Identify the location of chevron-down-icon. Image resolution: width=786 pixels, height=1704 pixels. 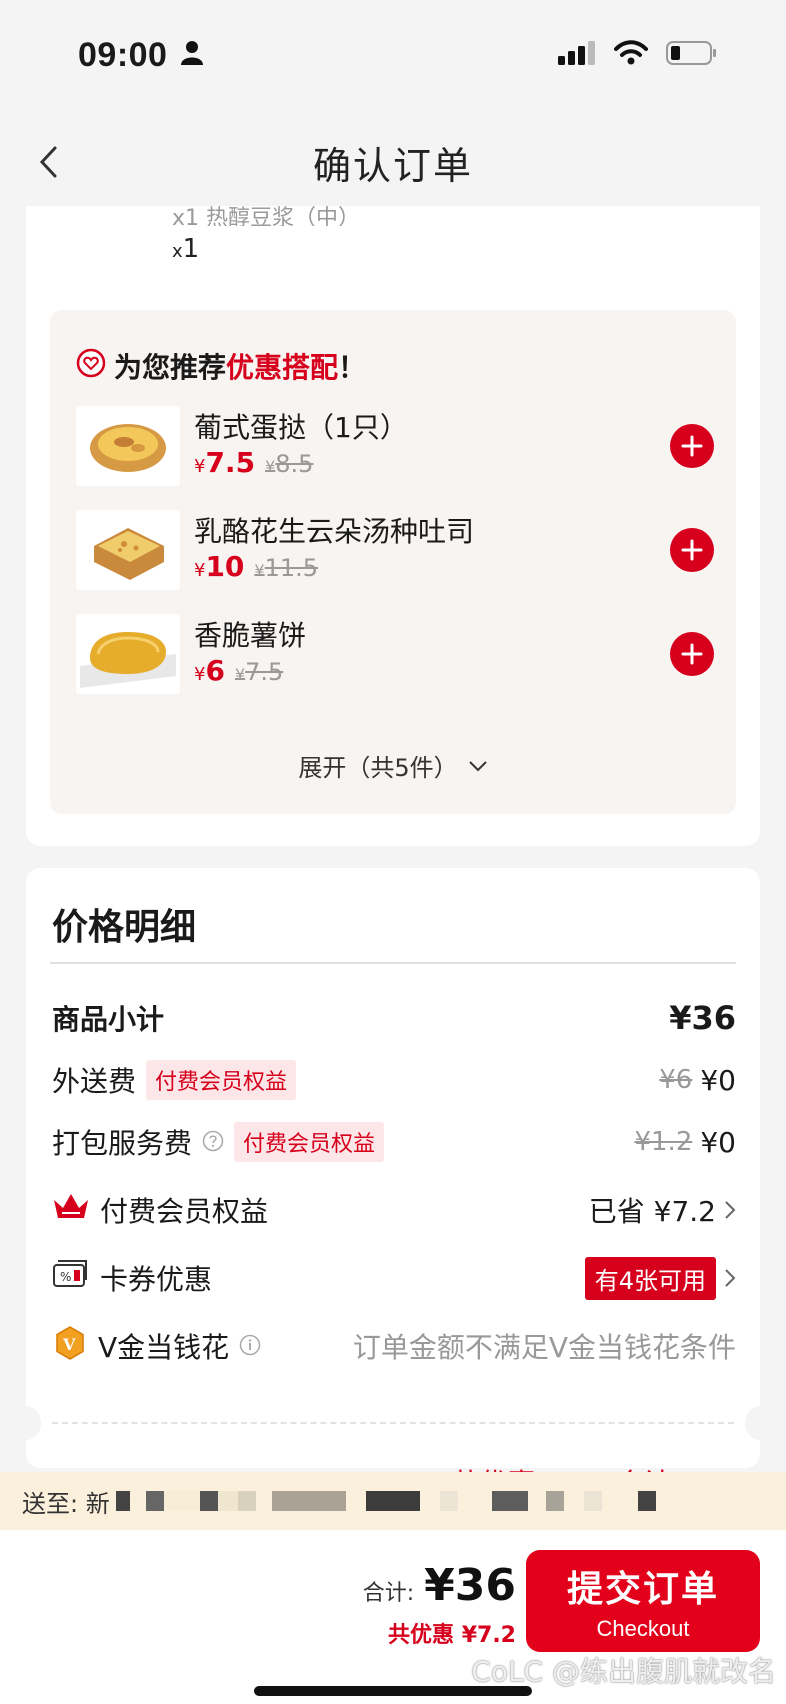
(477, 765).